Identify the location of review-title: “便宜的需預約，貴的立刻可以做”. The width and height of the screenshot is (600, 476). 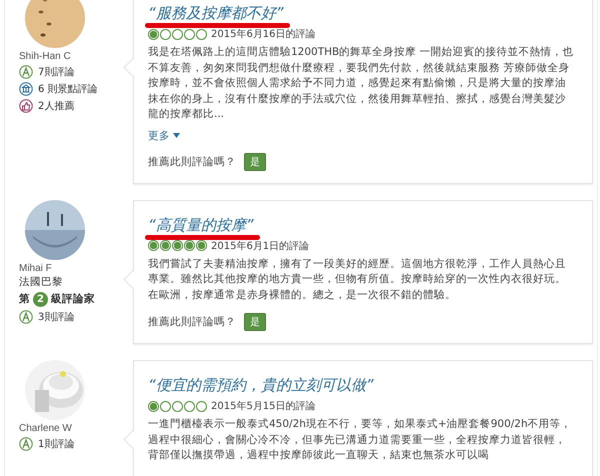
(262, 388).